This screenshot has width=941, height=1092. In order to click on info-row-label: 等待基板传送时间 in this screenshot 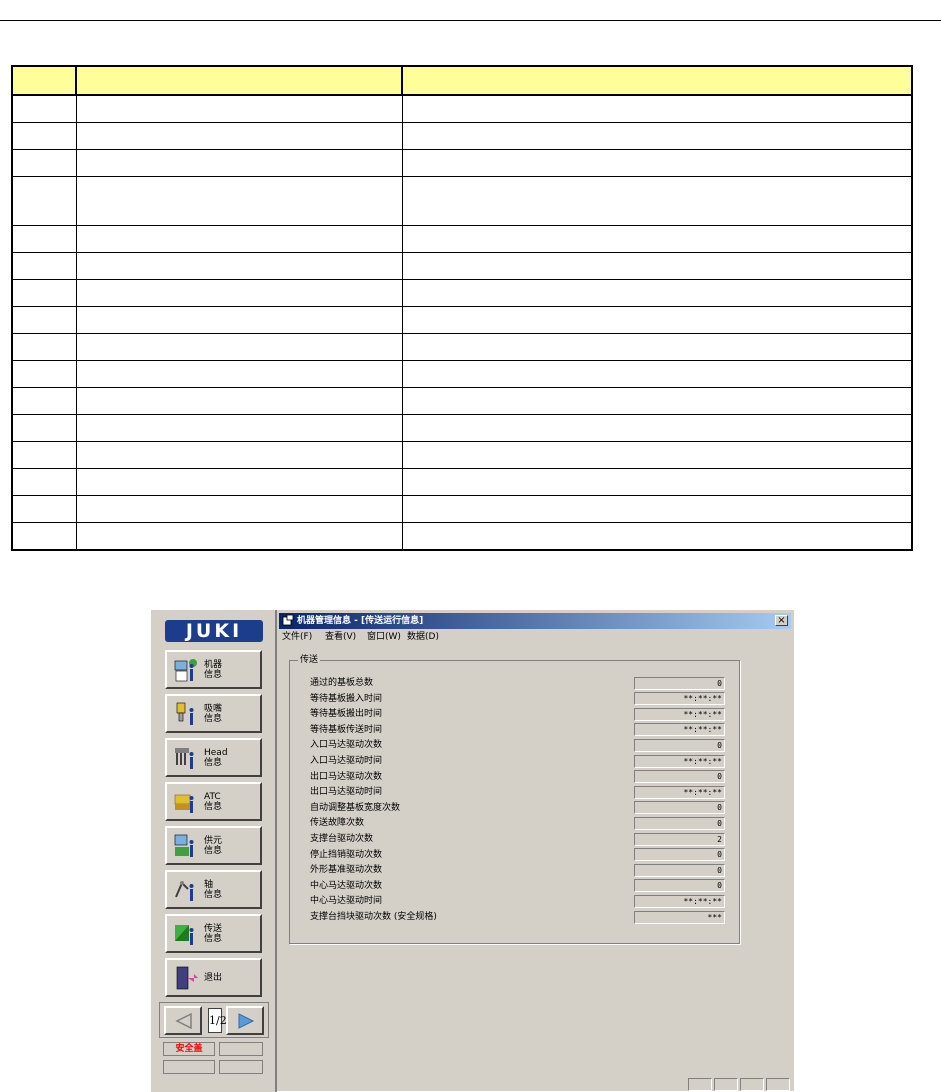, I will do `click(346, 729)`.